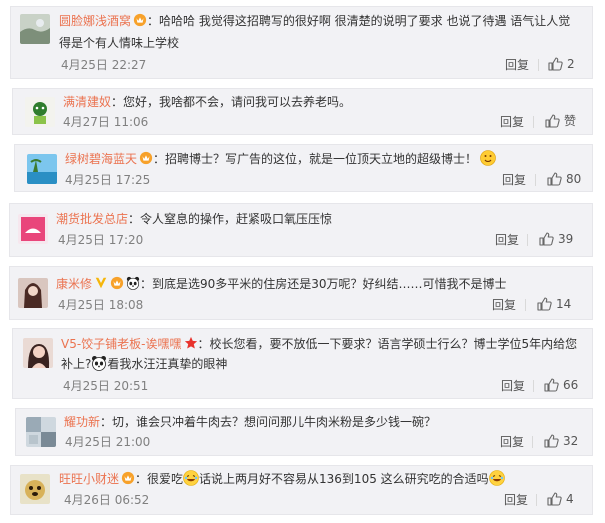 The height and width of the screenshot is (523, 605). I want to click on like-button: 14, so click(553, 304).